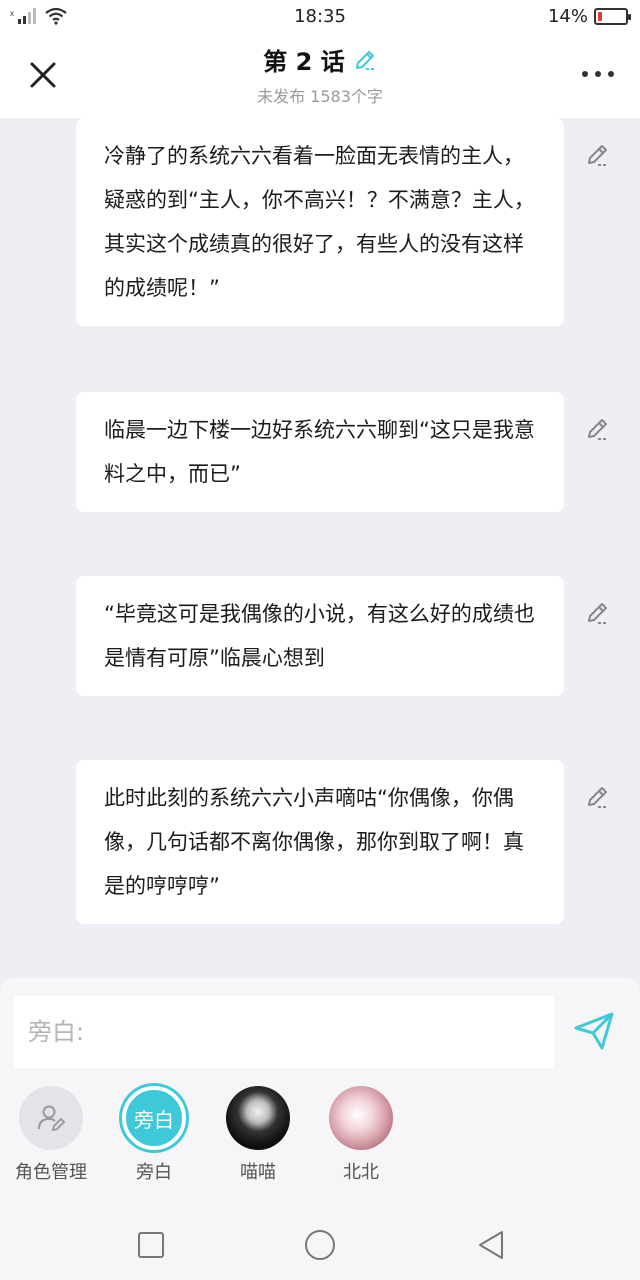 The height and width of the screenshot is (1280, 640). What do you see at coordinates (567, 16) in the screenshot?
I see `battery-percent: 14%` at bounding box center [567, 16].